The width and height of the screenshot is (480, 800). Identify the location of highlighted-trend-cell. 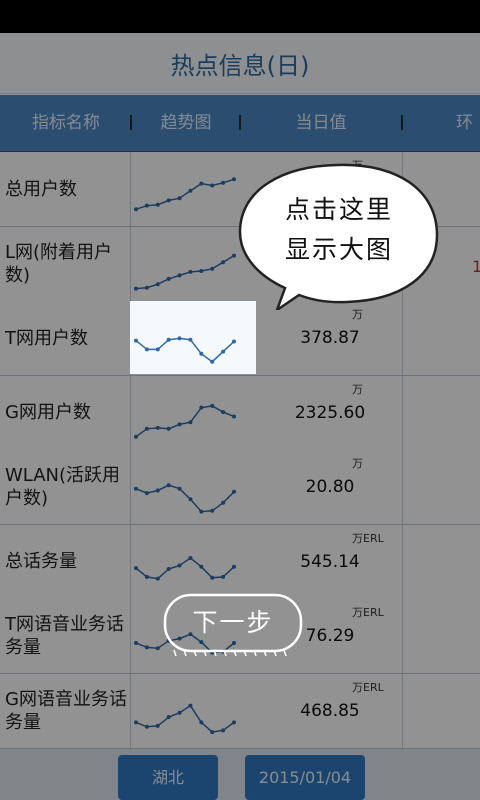
(193, 337).